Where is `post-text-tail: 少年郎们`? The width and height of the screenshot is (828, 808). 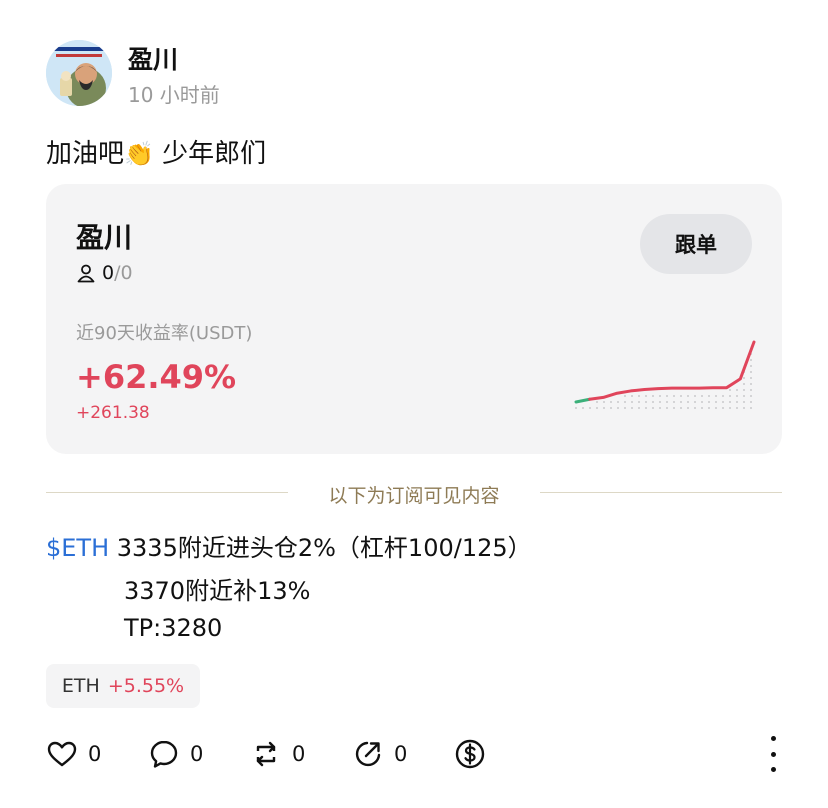 post-text-tail: 少年郎们 is located at coordinates (210, 154).